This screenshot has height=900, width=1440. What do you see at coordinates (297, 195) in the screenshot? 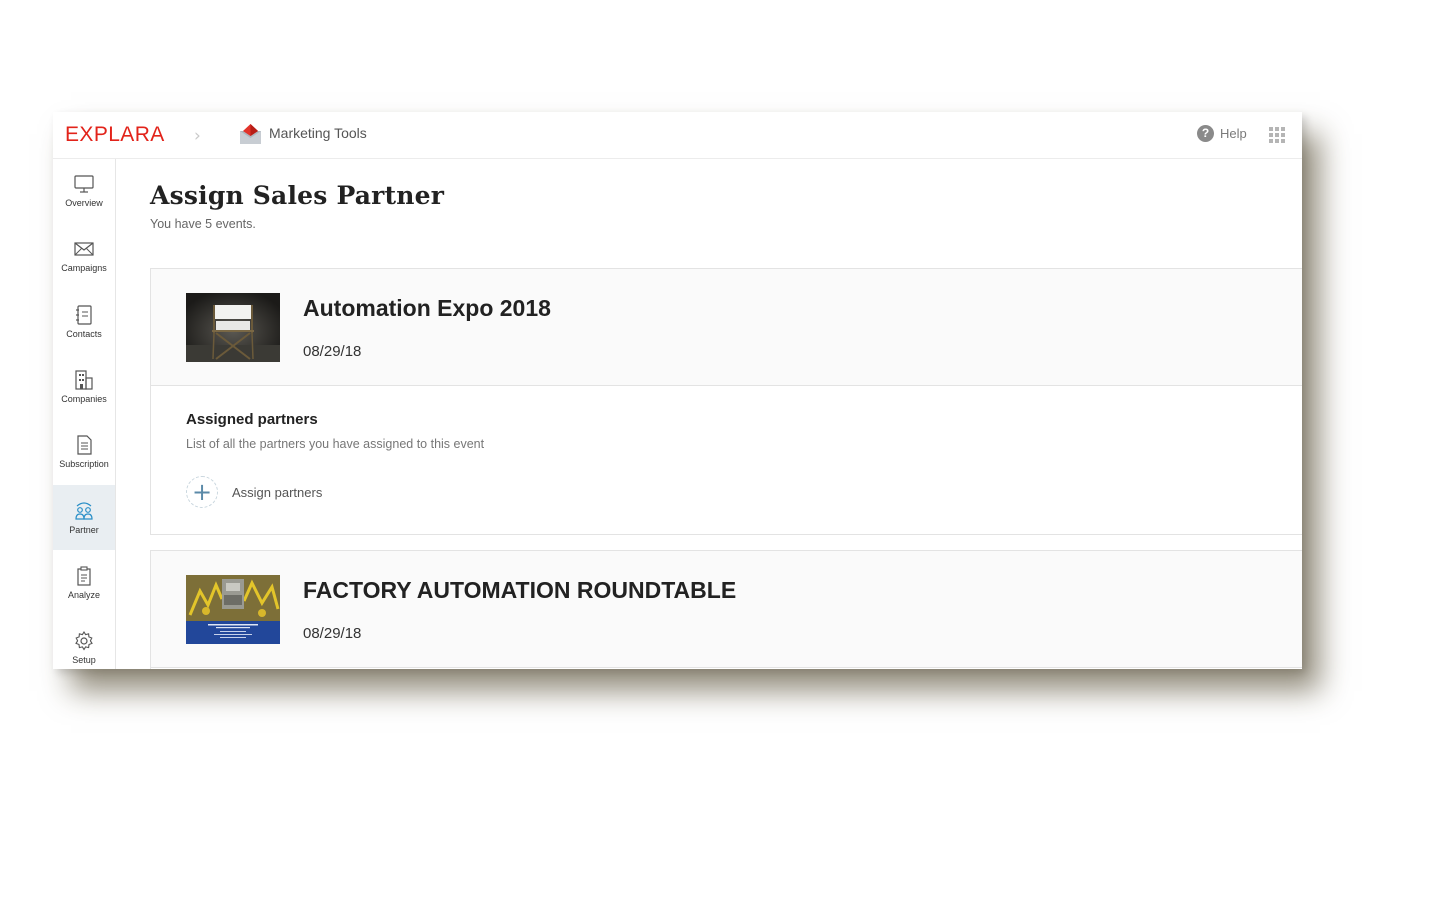
I see `page-title: Assign Sales Partner` at bounding box center [297, 195].